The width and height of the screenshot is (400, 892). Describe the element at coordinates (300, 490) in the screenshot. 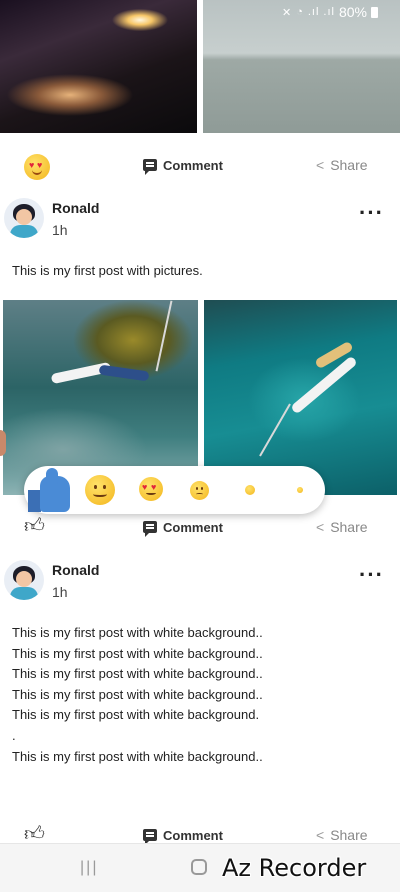

I see `tiny-emoji-icon` at that location.